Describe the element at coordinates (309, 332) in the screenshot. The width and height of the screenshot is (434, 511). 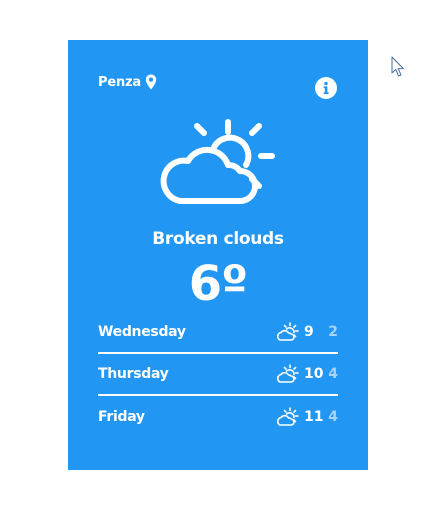
I see `forecast-high: 9` at that location.